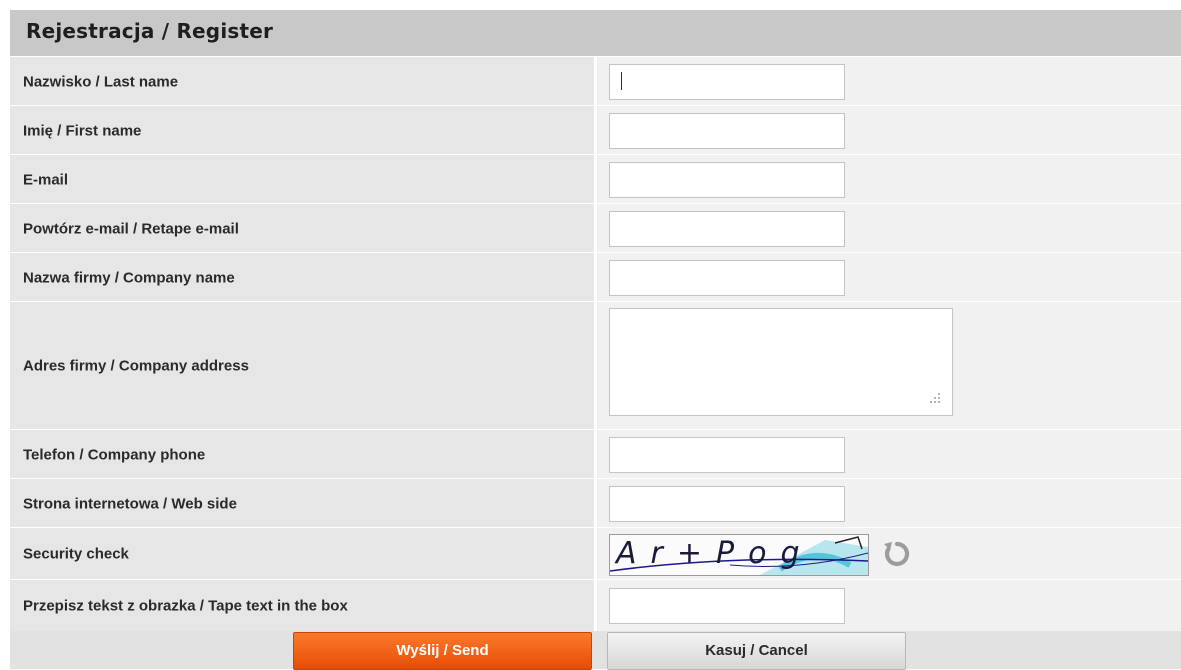 This screenshot has height=670, width=1181. Describe the element at coordinates (150, 31) in the screenshot. I see `form-title: Rejestracja / Register` at that location.